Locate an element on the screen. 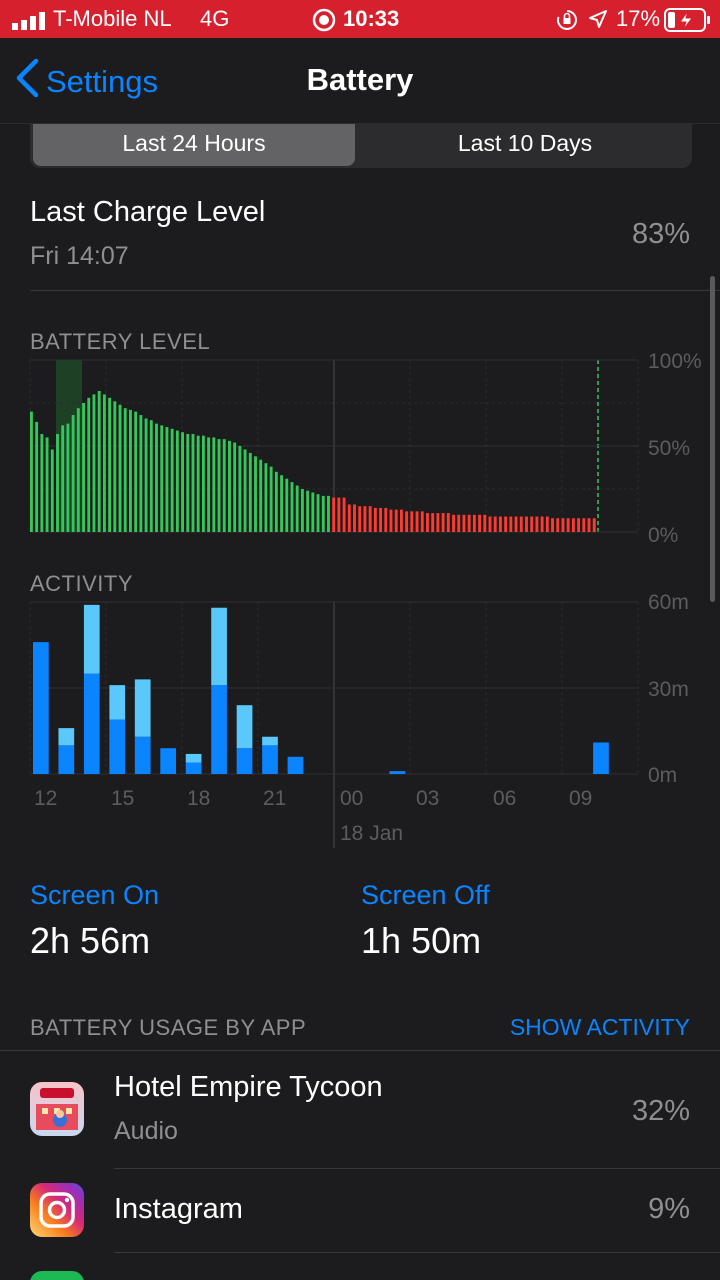 The width and height of the screenshot is (720, 1280). partially-hidden-app-row is located at coordinates (360, 1266).